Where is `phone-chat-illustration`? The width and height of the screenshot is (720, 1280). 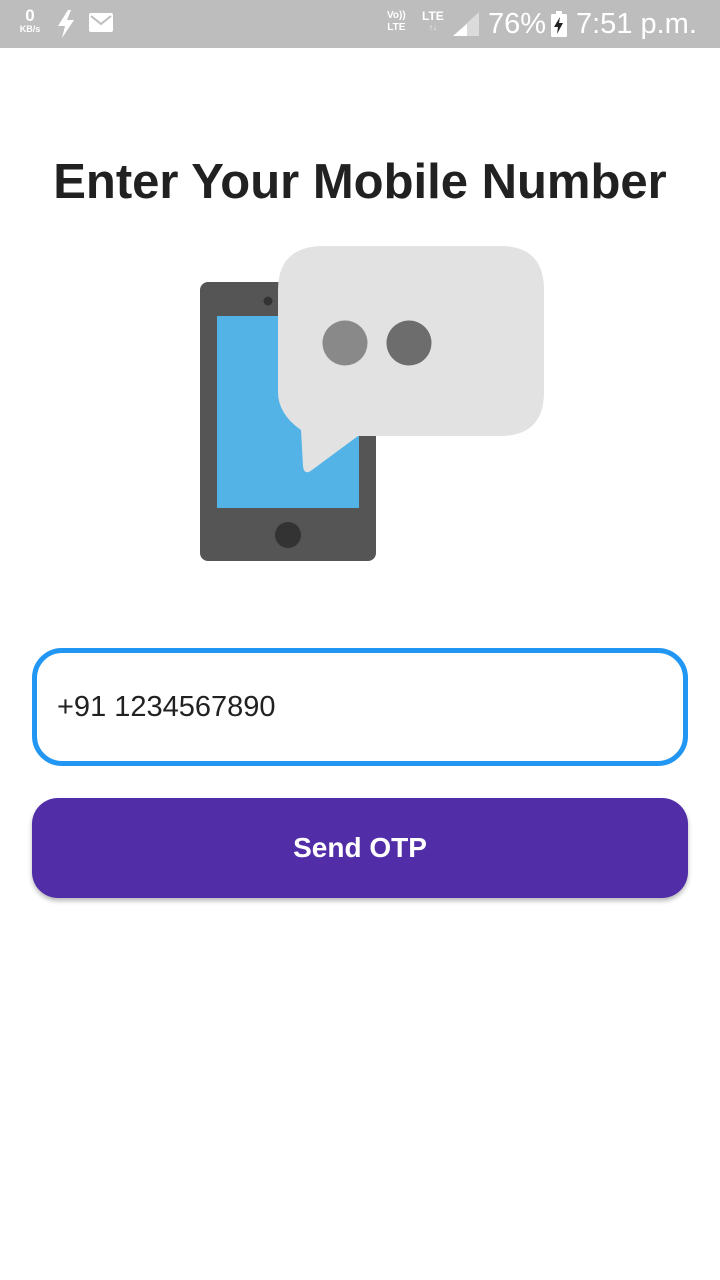 phone-chat-illustration is located at coordinates (372, 405).